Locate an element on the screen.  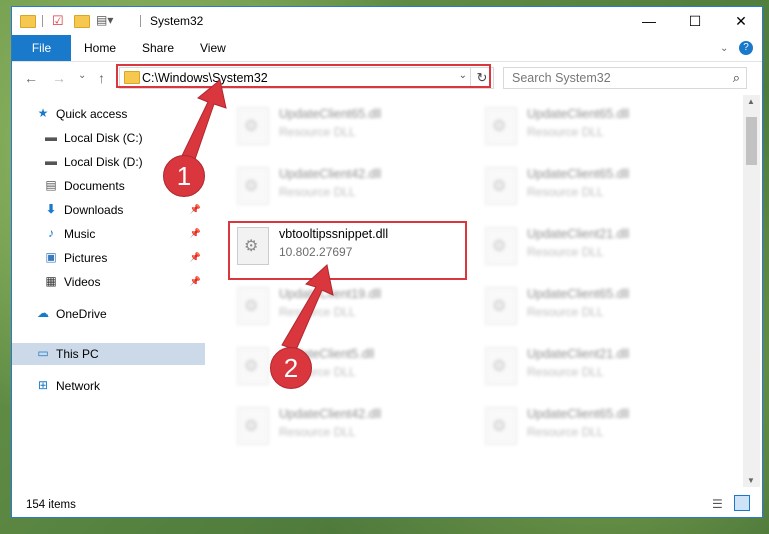
callout-2: 2 is located at coordinates (291, 368).